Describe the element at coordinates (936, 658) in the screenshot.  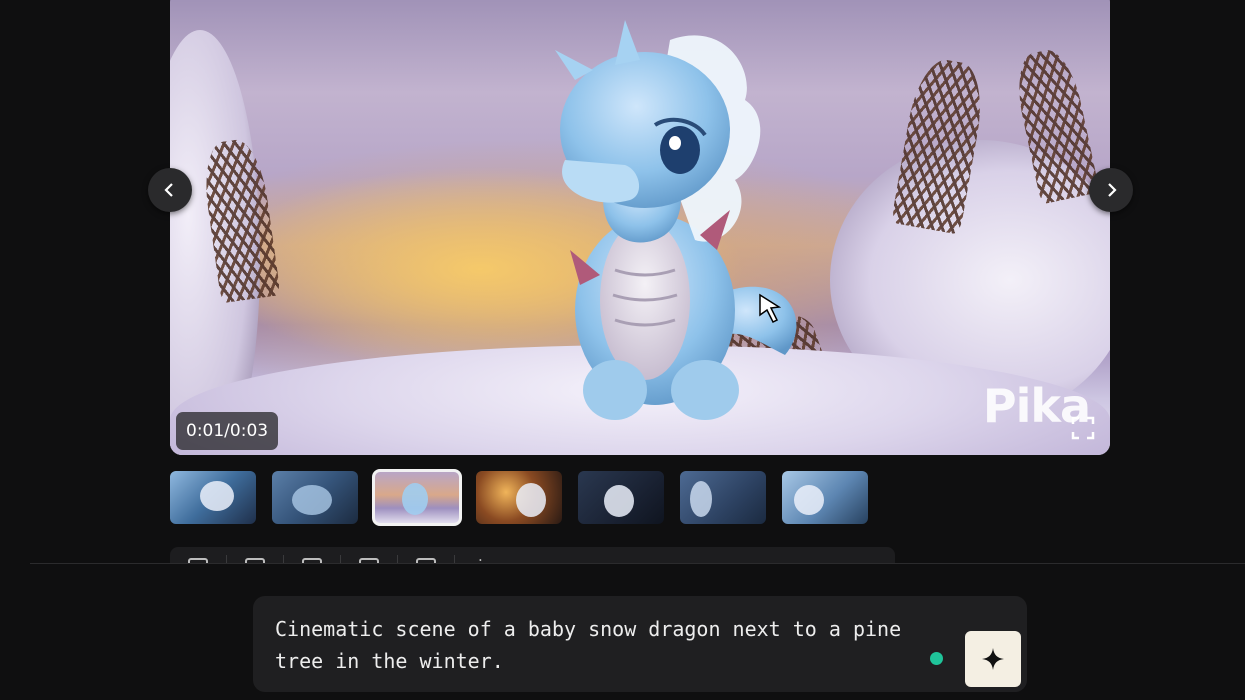
I see `status-indicator` at that location.